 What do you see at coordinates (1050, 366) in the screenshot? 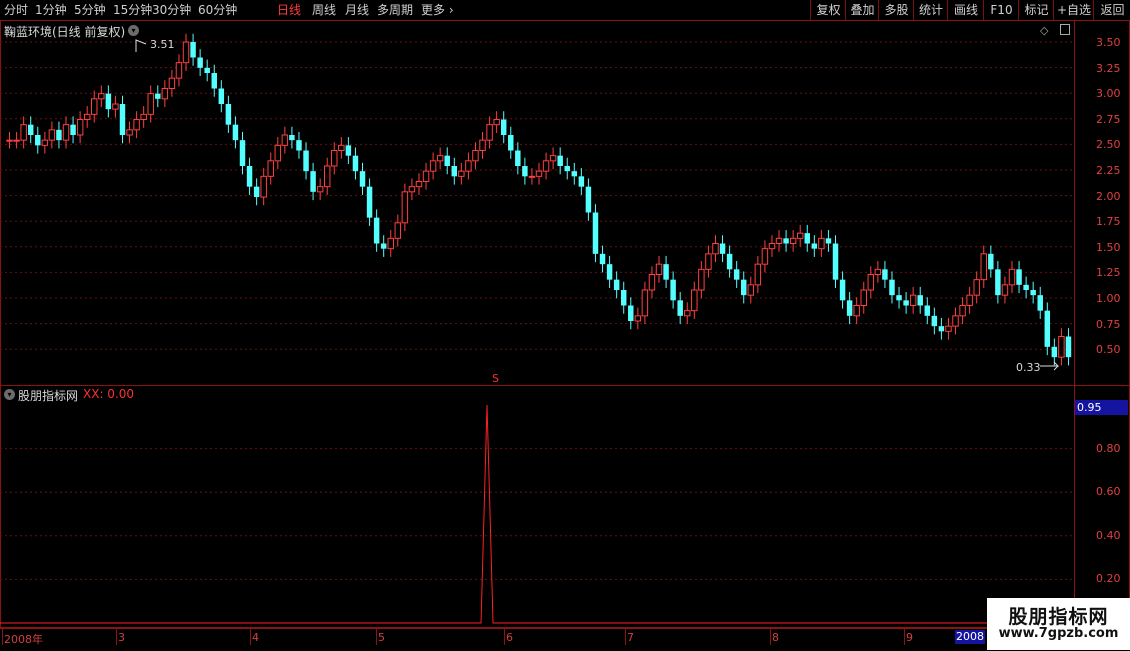
I see `low-marker-arrow` at bounding box center [1050, 366].